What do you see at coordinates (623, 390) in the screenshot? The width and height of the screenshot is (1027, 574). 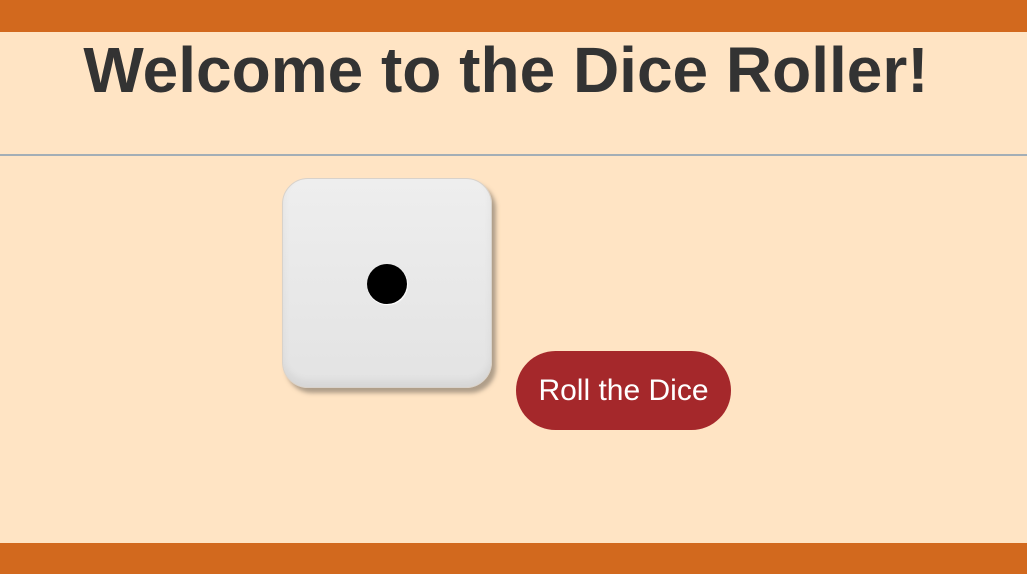 I see `roll-dice-button: Roll the Dice` at bounding box center [623, 390].